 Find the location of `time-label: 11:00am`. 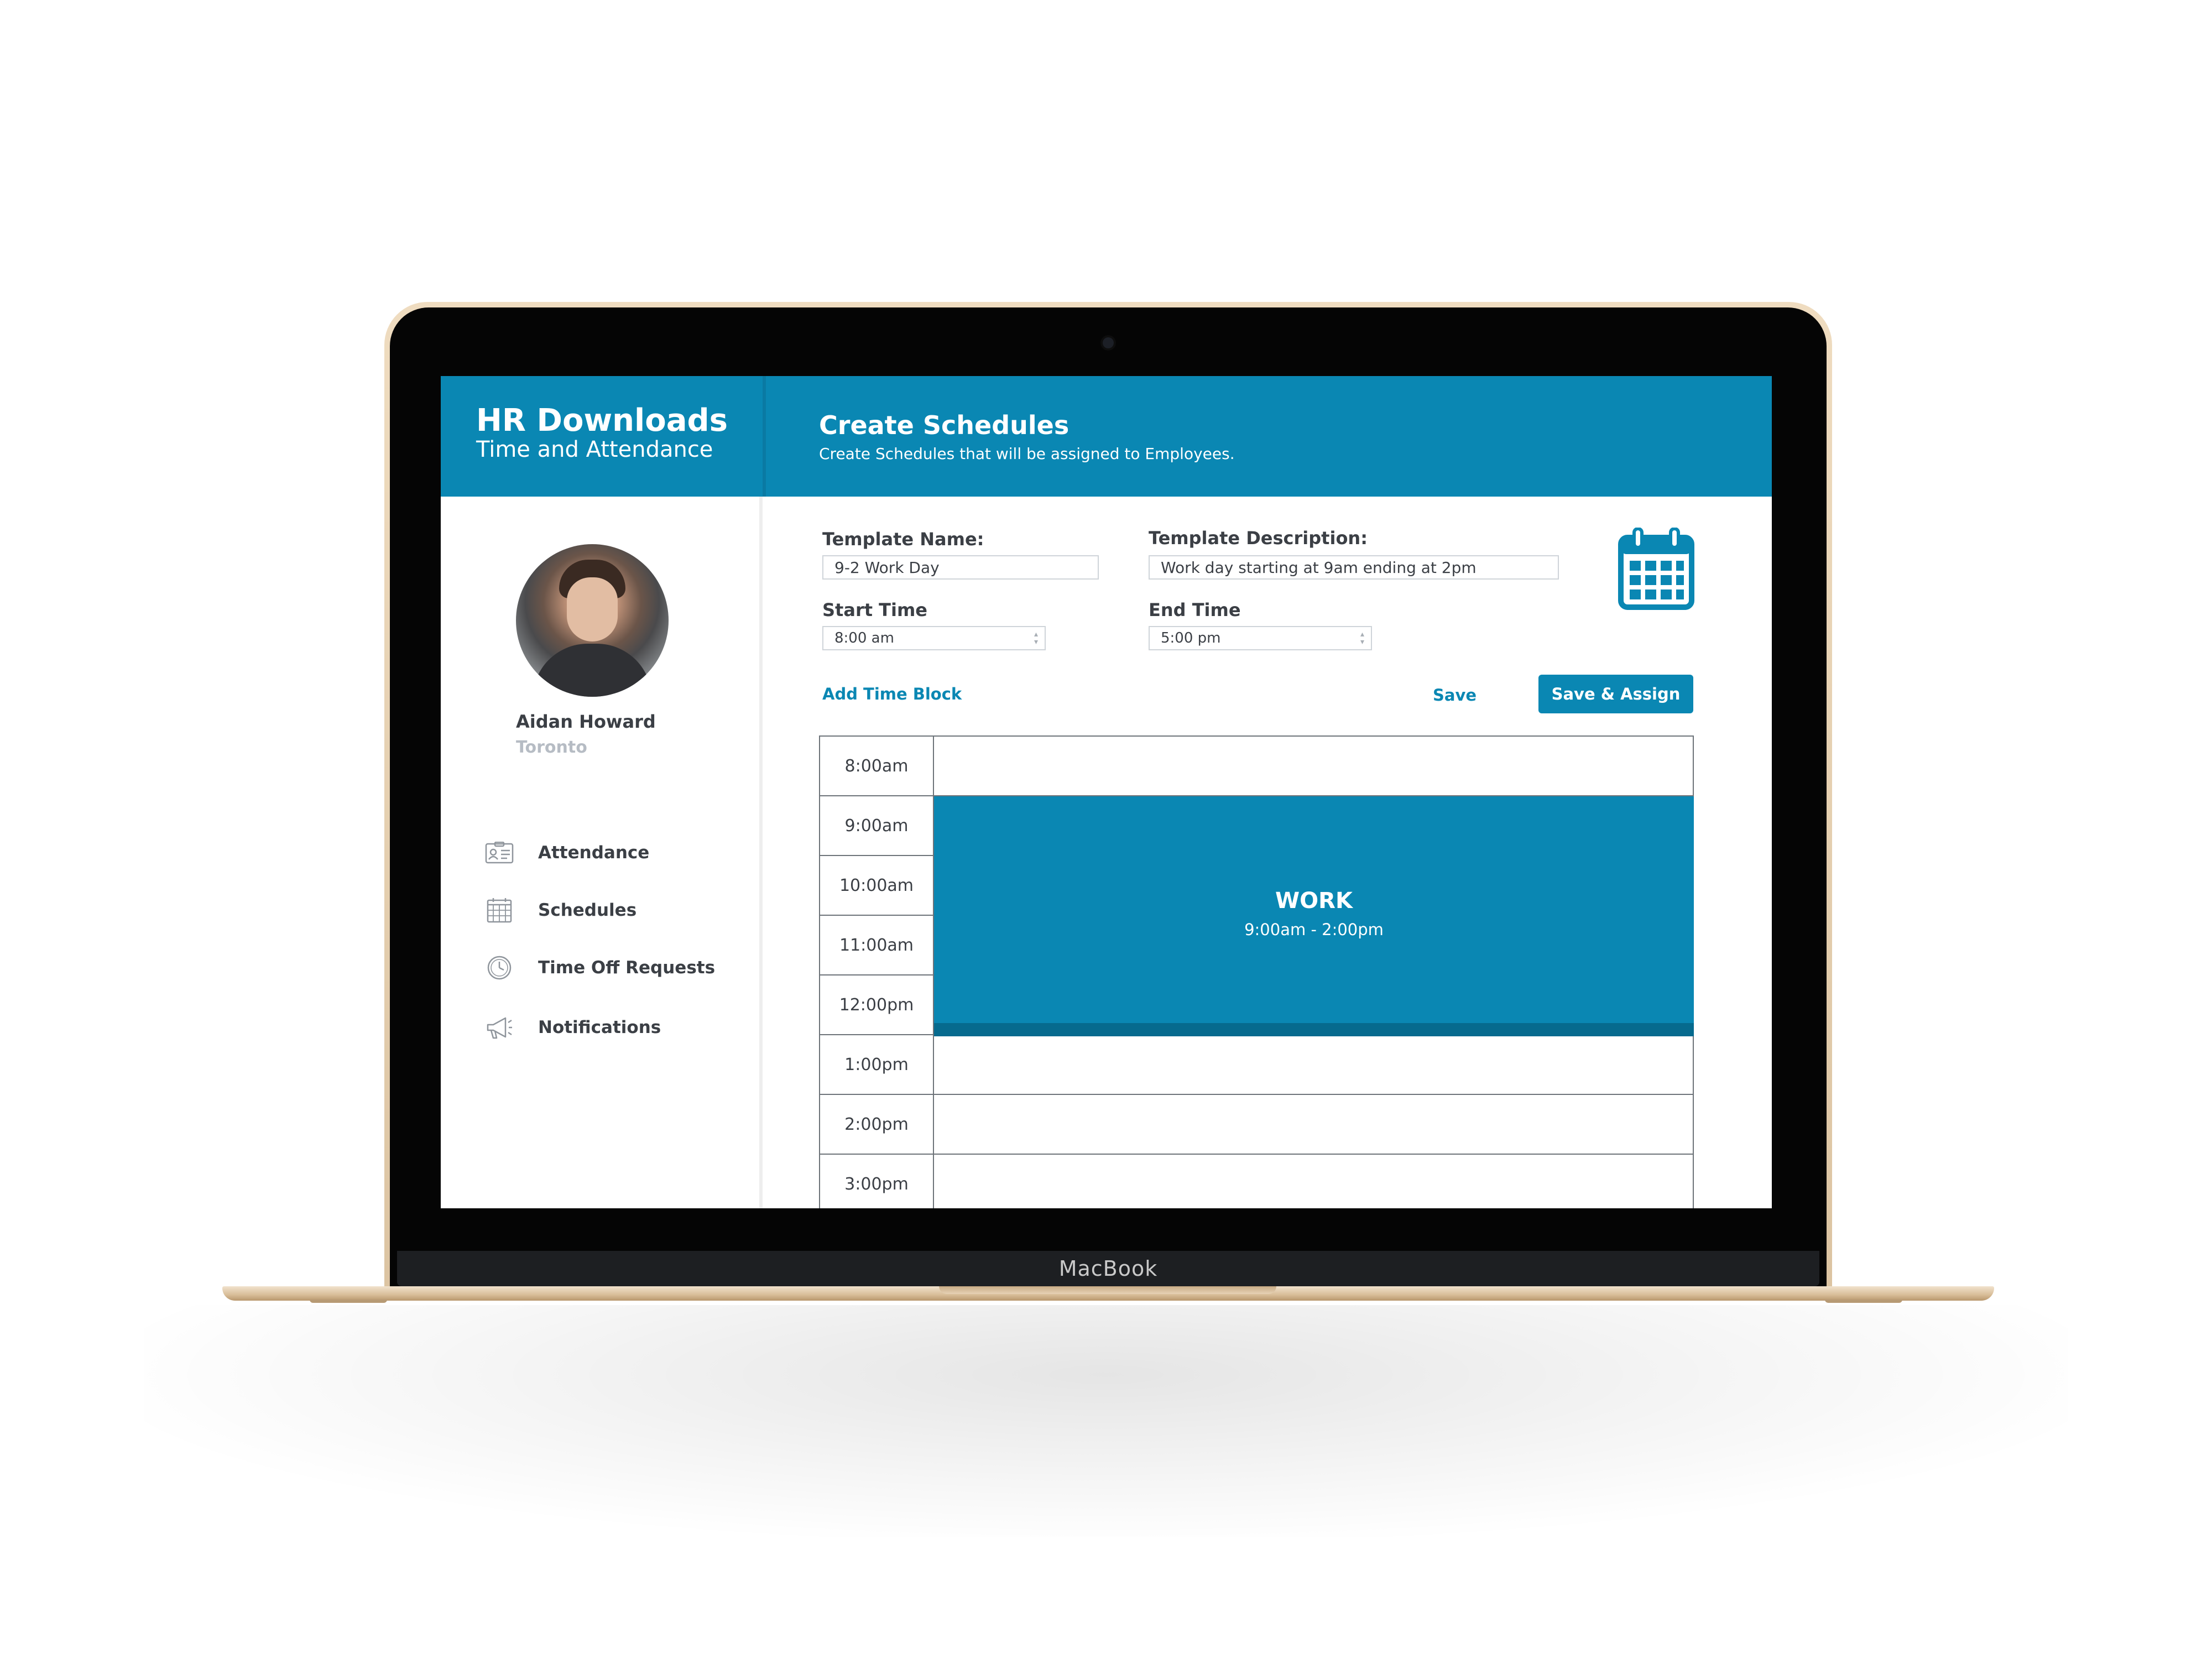

time-label: 11:00am is located at coordinates (877, 945).